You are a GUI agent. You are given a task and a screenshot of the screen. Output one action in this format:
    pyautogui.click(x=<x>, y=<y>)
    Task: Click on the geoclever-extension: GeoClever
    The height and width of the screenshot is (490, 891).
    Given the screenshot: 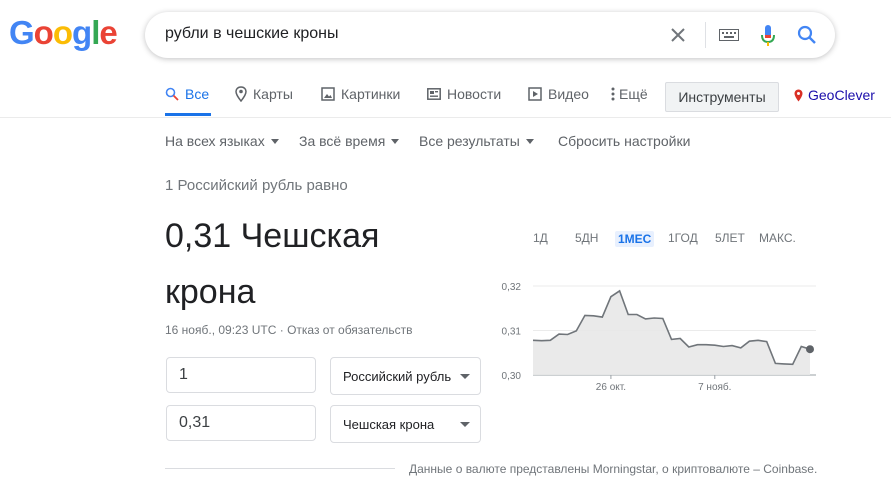 What is the action you would take?
    pyautogui.click(x=834, y=95)
    